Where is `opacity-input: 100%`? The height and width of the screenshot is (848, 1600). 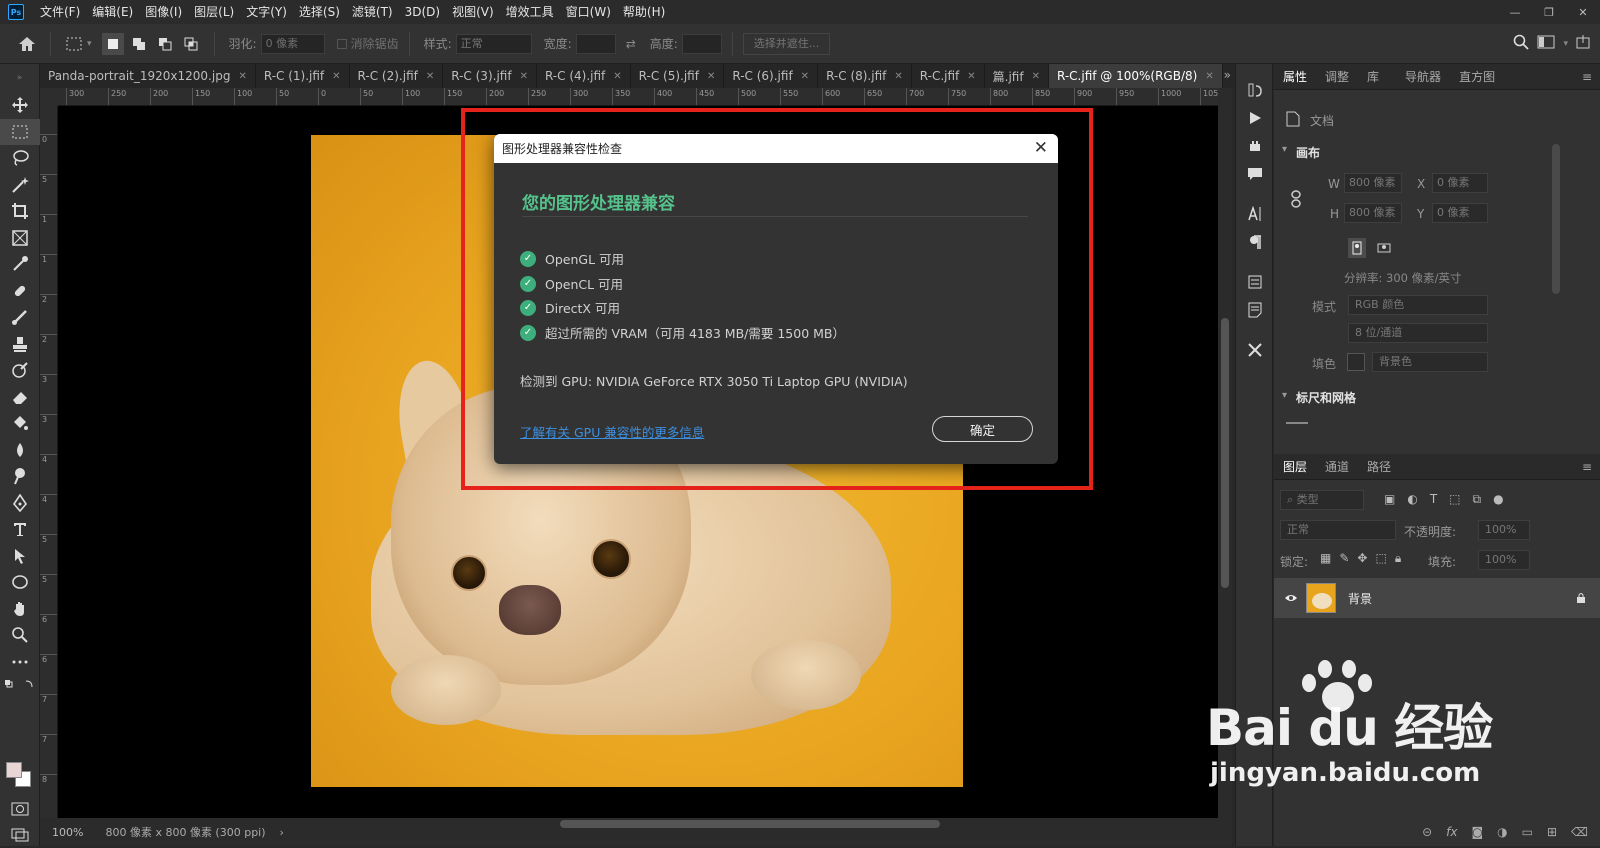 opacity-input: 100% is located at coordinates (1504, 530).